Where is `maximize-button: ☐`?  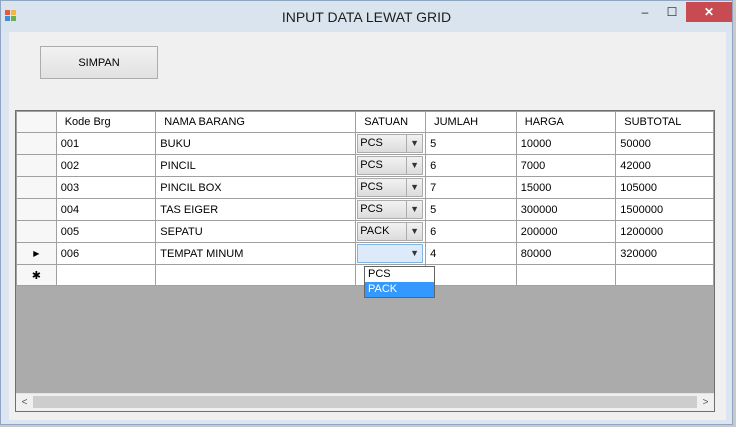
maximize-button: ☐ is located at coordinates (672, 12).